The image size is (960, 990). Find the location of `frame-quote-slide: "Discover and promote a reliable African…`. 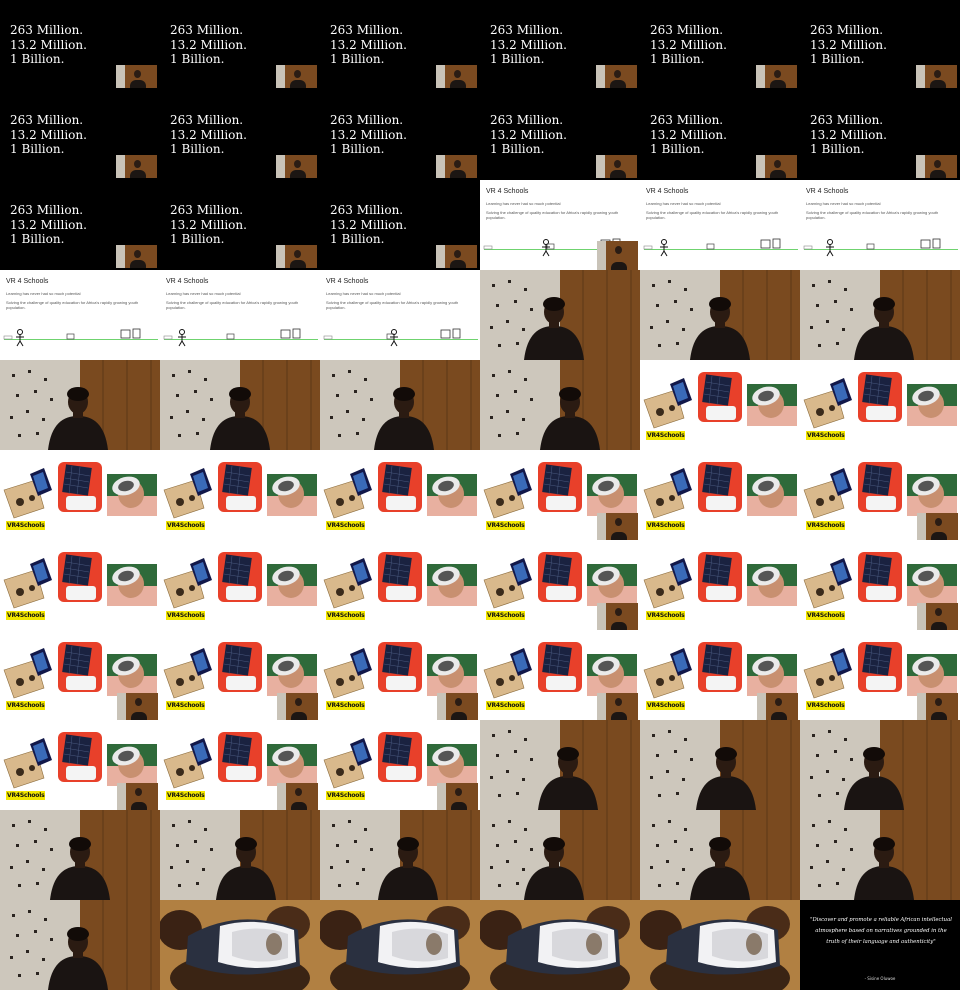

frame-quote-slide: "Discover and promote a reliable African… is located at coordinates (880, 945).